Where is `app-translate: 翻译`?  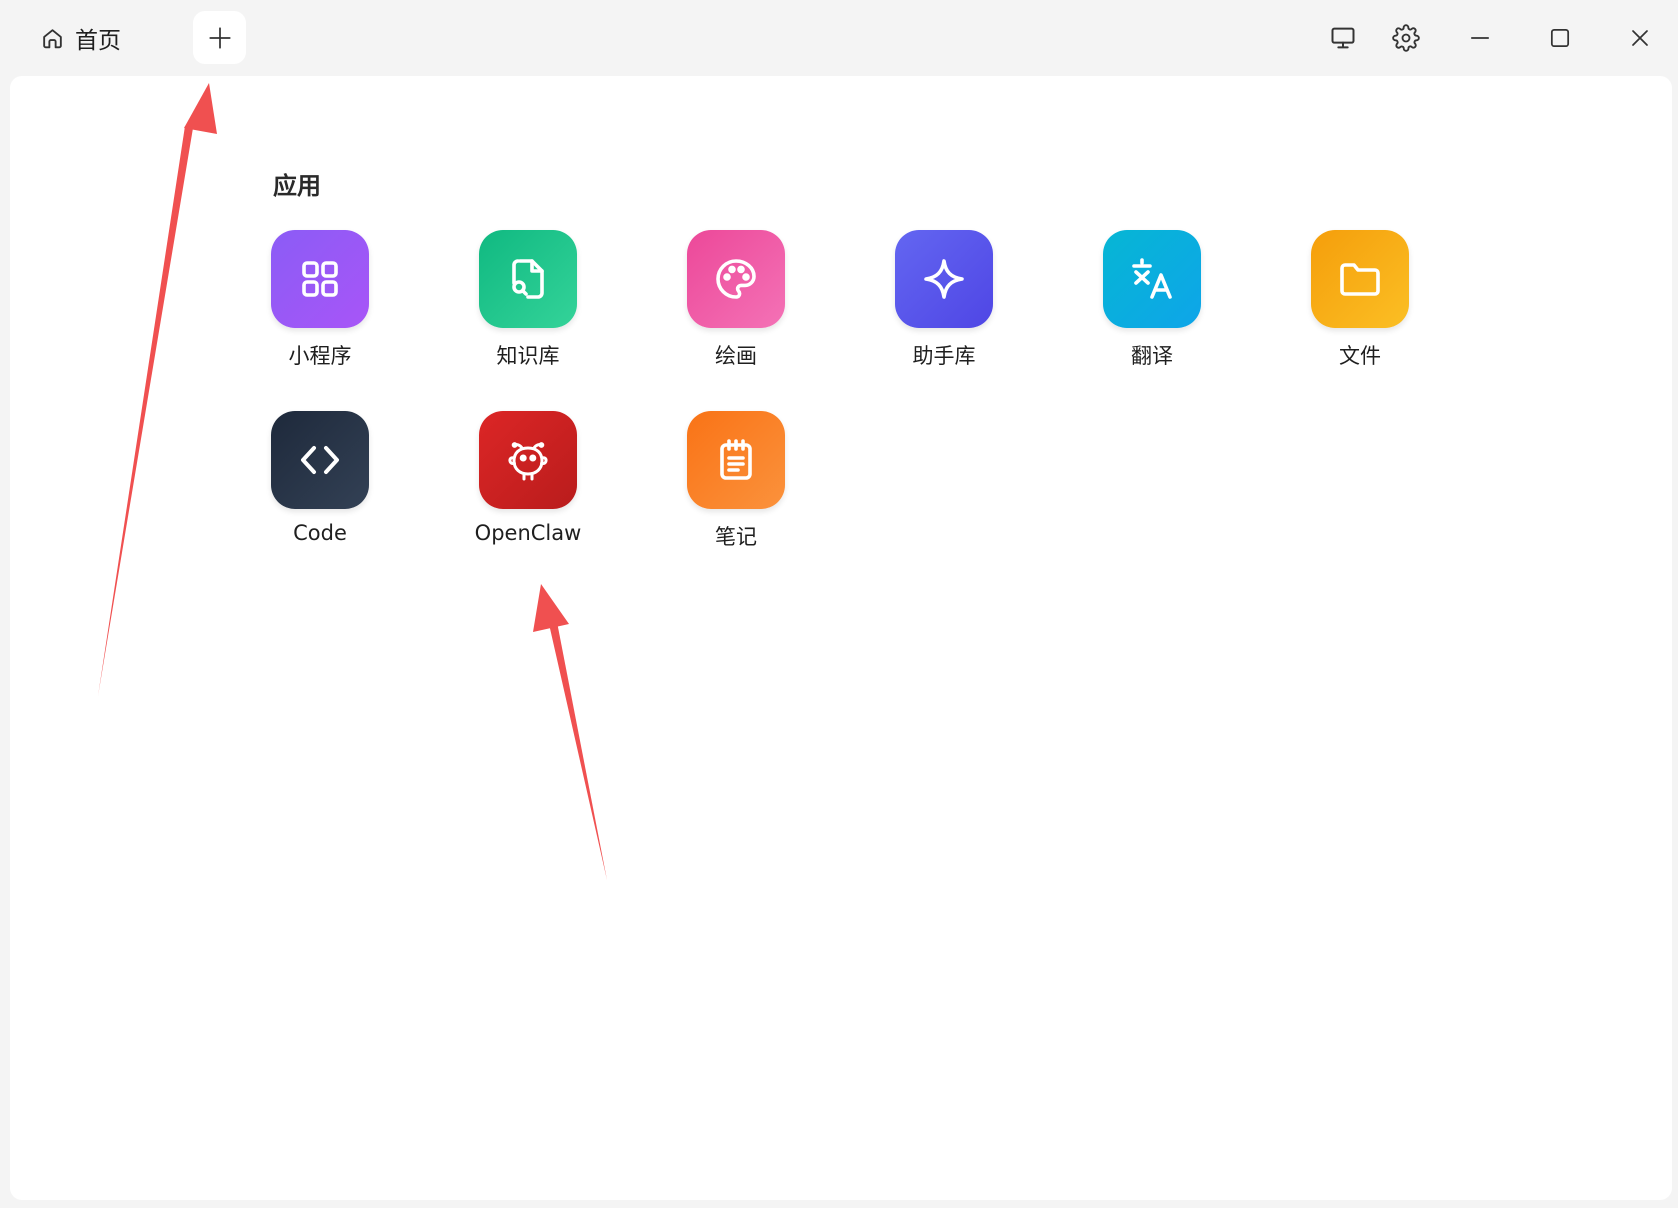 app-translate: 翻译 is located at coordinates (1153, 305).